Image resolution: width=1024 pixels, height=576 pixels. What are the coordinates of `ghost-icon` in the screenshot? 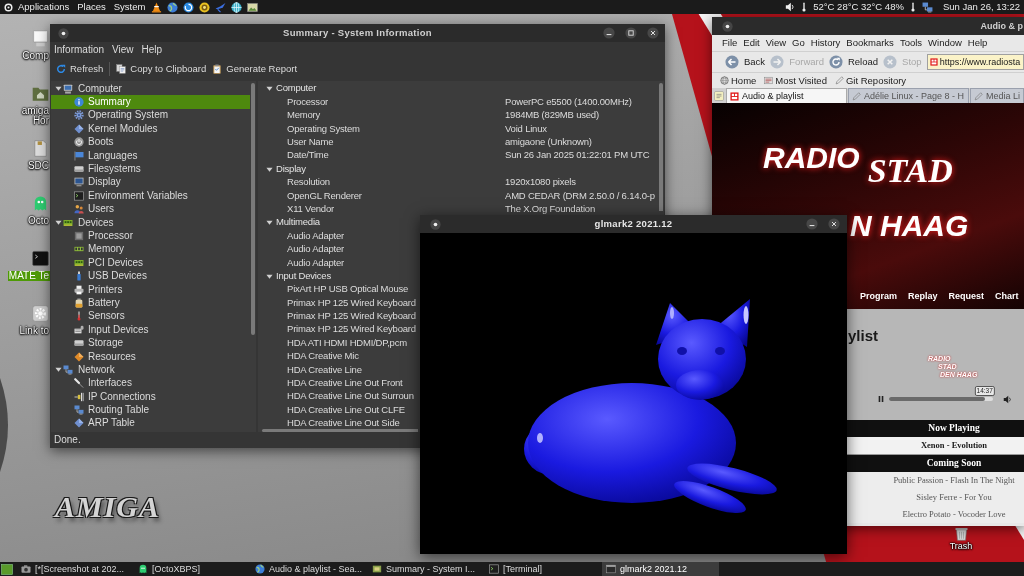 It's located at (40, 203).